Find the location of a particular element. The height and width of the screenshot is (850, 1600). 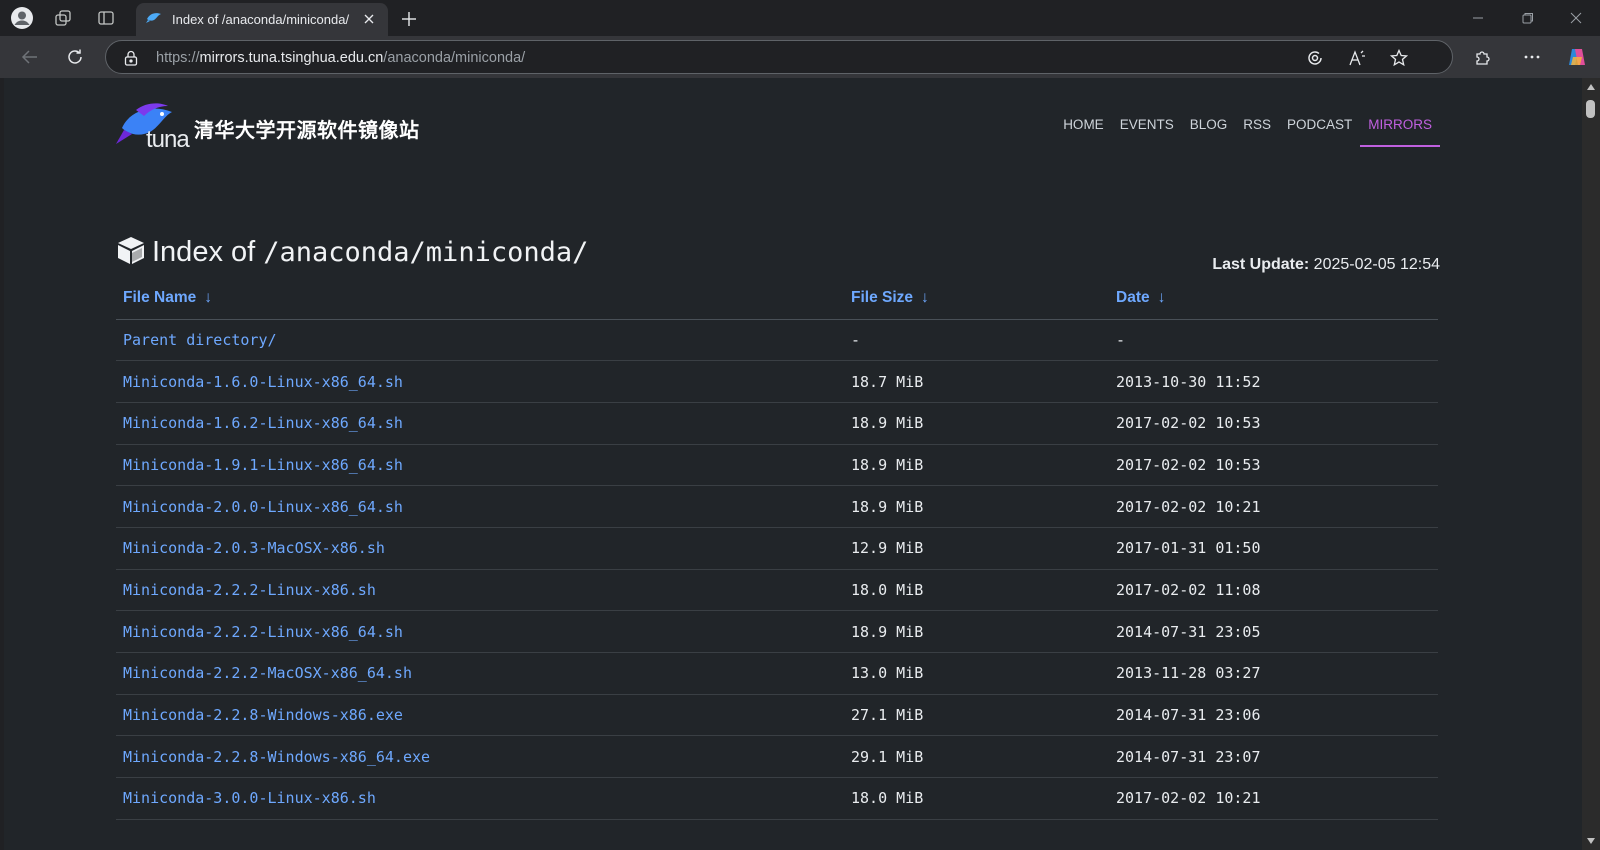

app-available-icon is located at coordinates (1315, 58).